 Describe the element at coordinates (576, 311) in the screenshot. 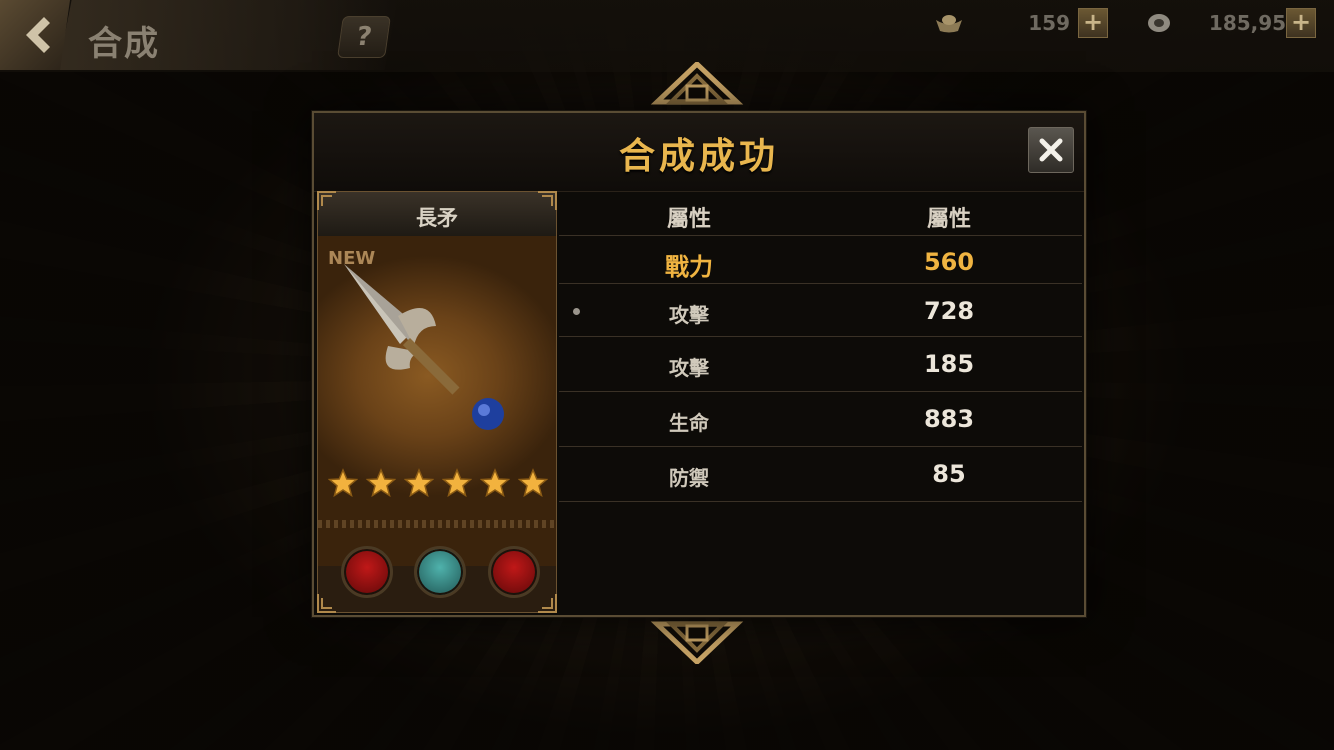

I see `row-marker` at that location.